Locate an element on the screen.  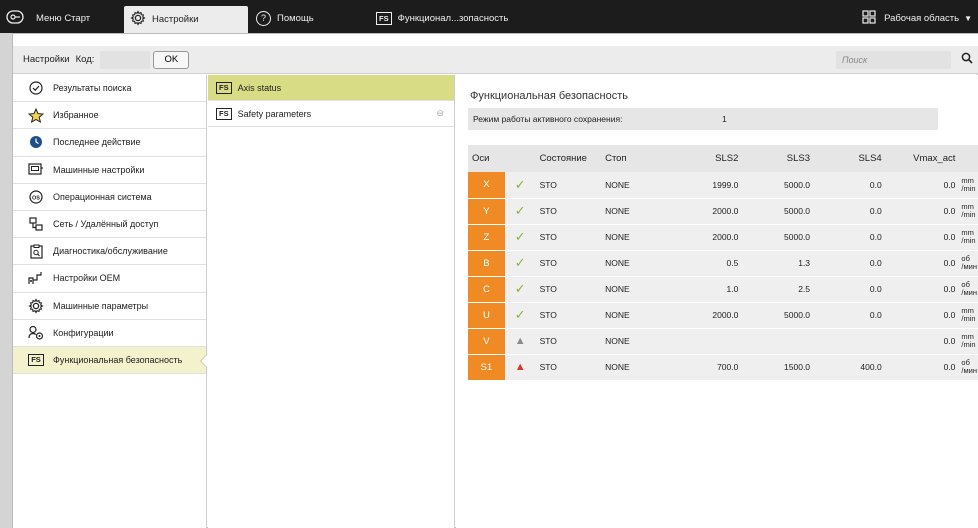
nav-item-oem-settings: Настройки OEM is located at coordinates (109, 279).